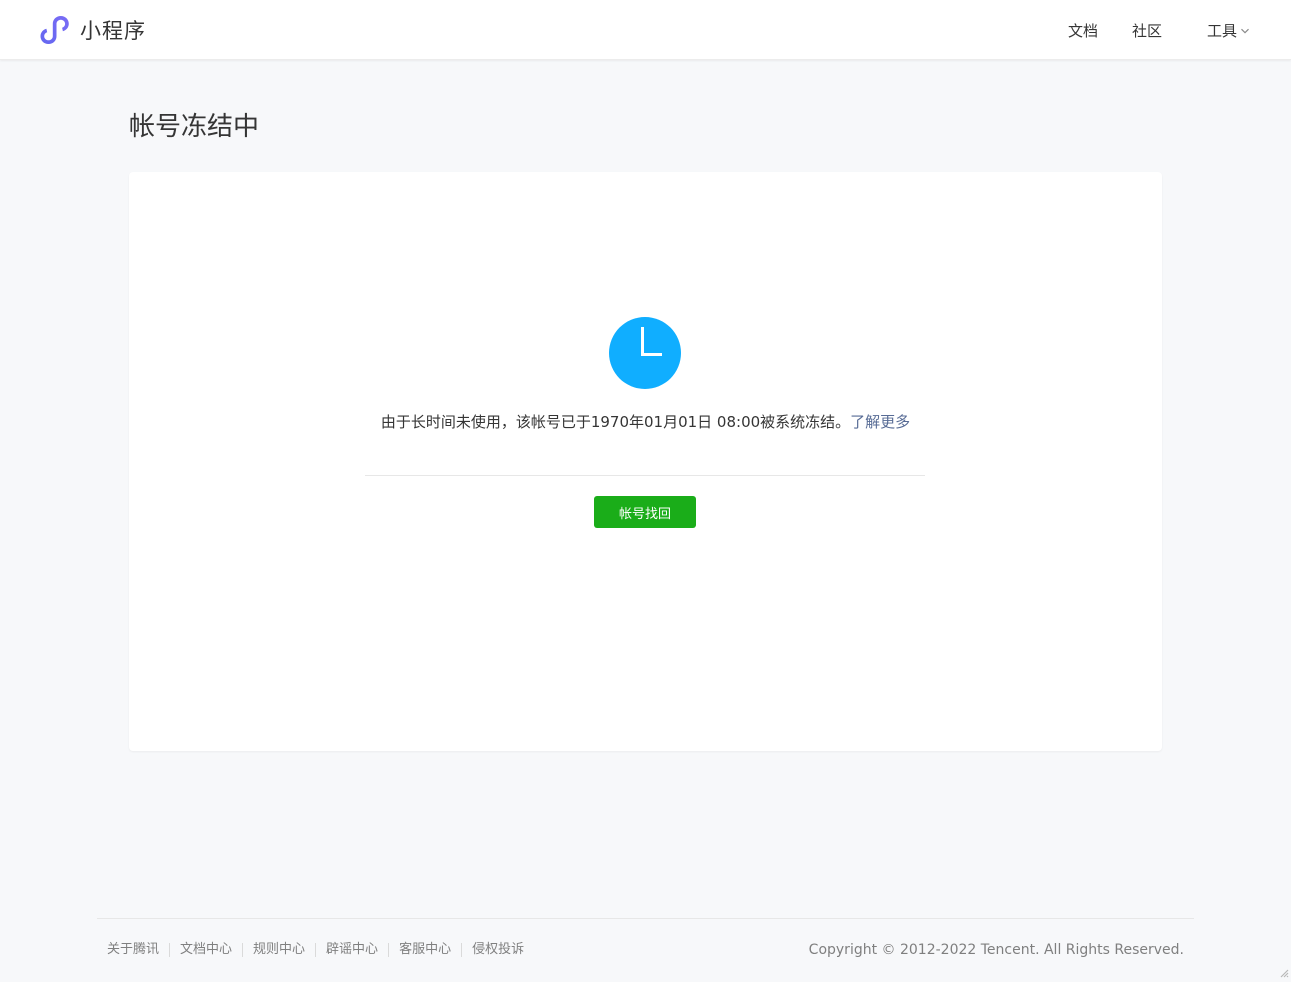 The width and height of the screenshot is (1291, 982). I want to click on clock-icon, so click(645, 353).